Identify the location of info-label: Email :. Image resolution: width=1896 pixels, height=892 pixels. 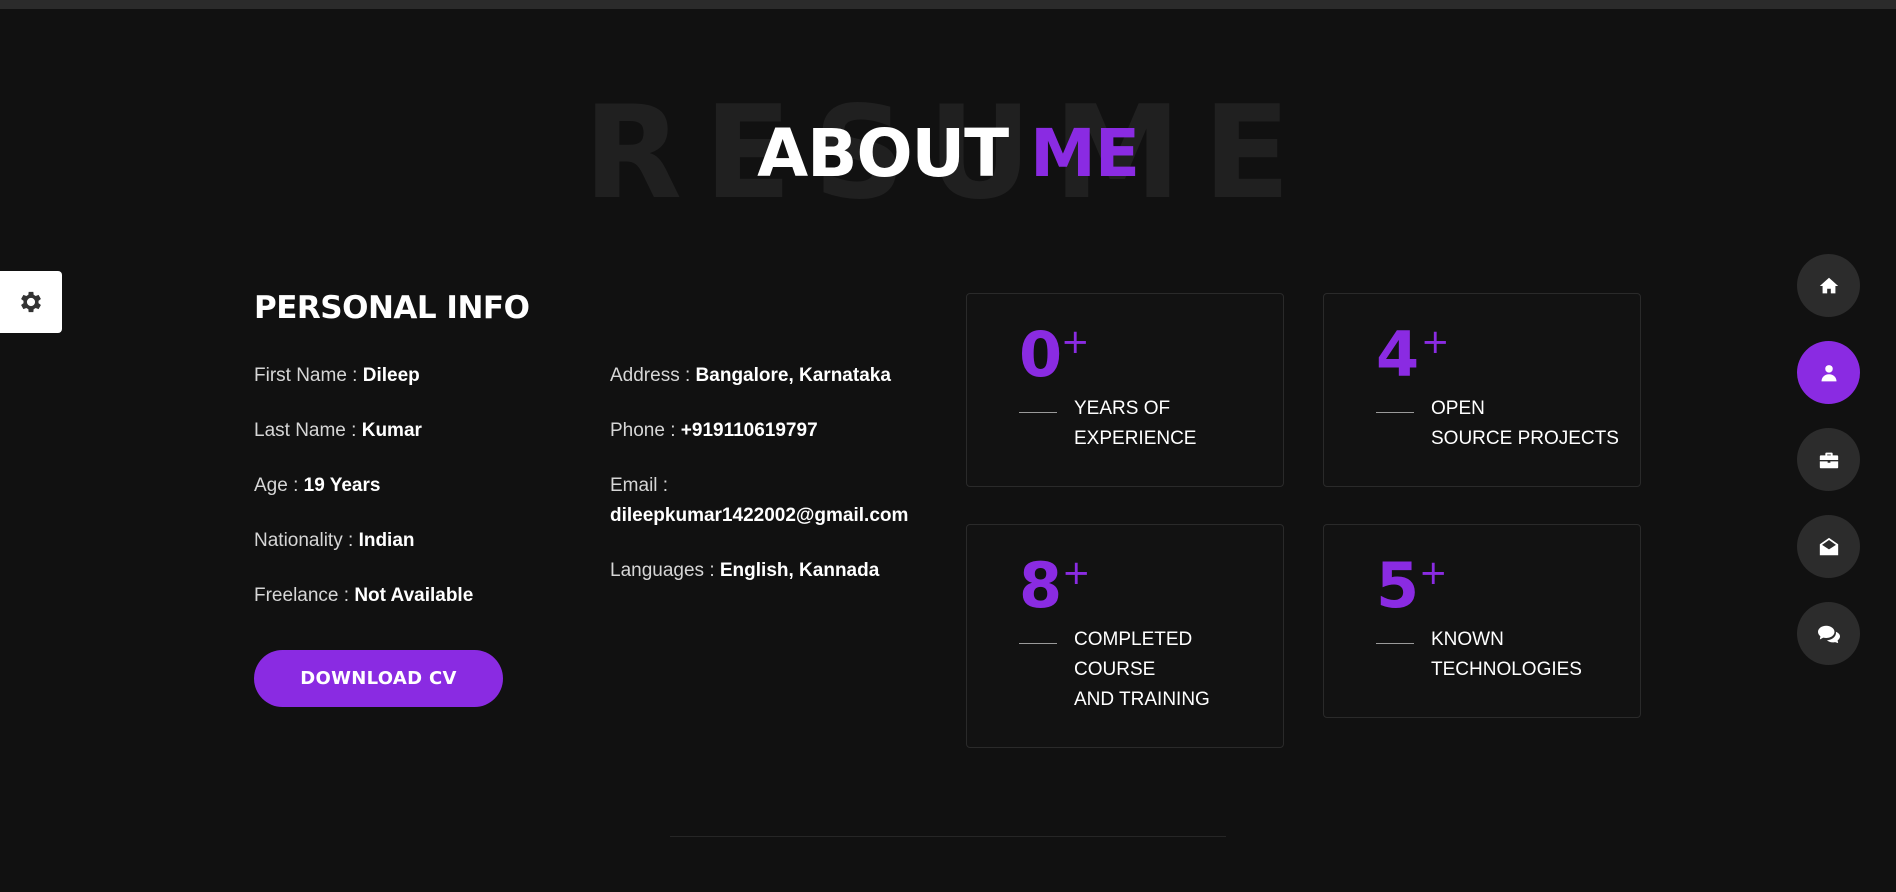
(639, 485).